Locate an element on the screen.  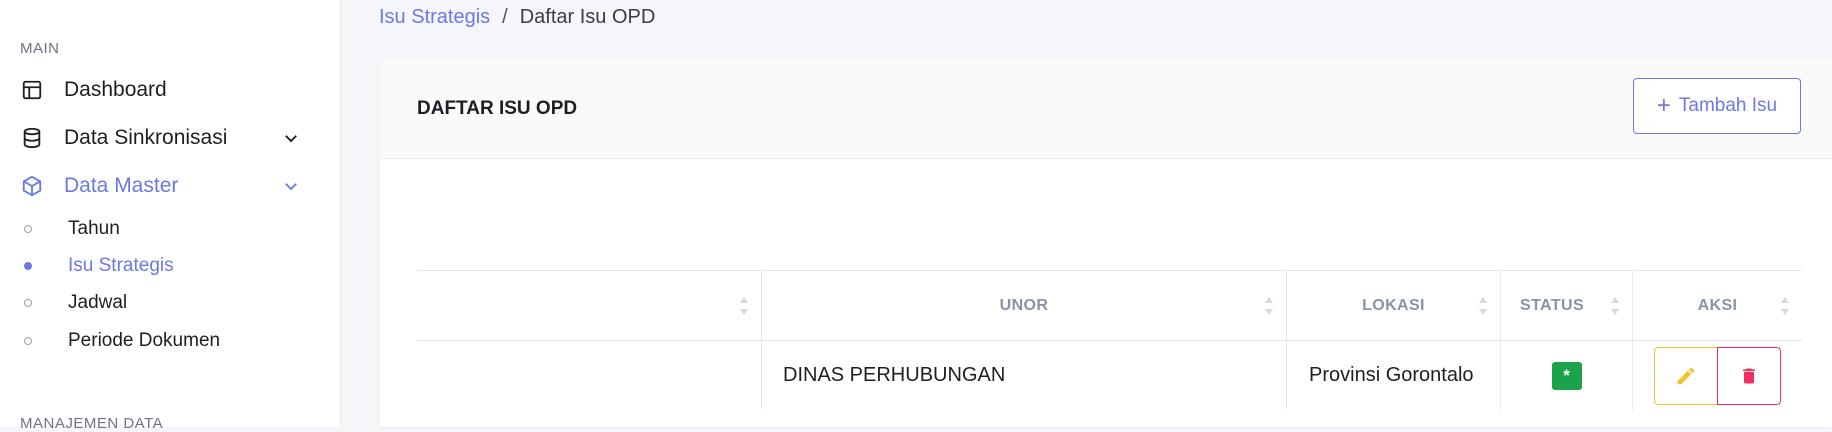
sidebar-item-dashboard: Dashboard is located at coordinates (165, 90).